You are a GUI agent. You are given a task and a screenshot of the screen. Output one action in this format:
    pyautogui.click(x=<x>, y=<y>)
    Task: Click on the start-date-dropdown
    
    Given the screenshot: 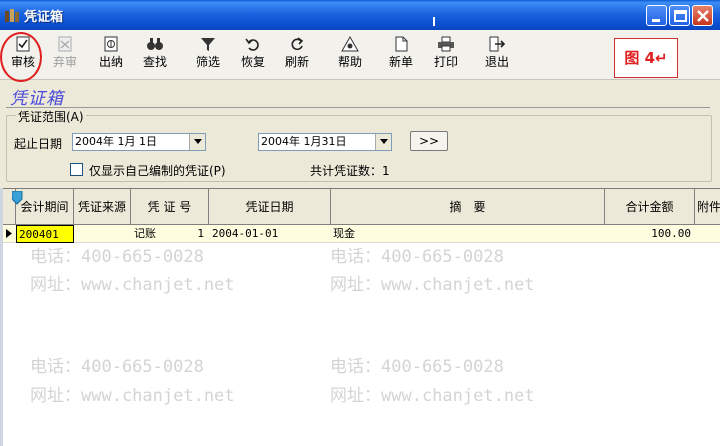 What is the action you would take?
    pyautogui.click(x=197, y=142)
    